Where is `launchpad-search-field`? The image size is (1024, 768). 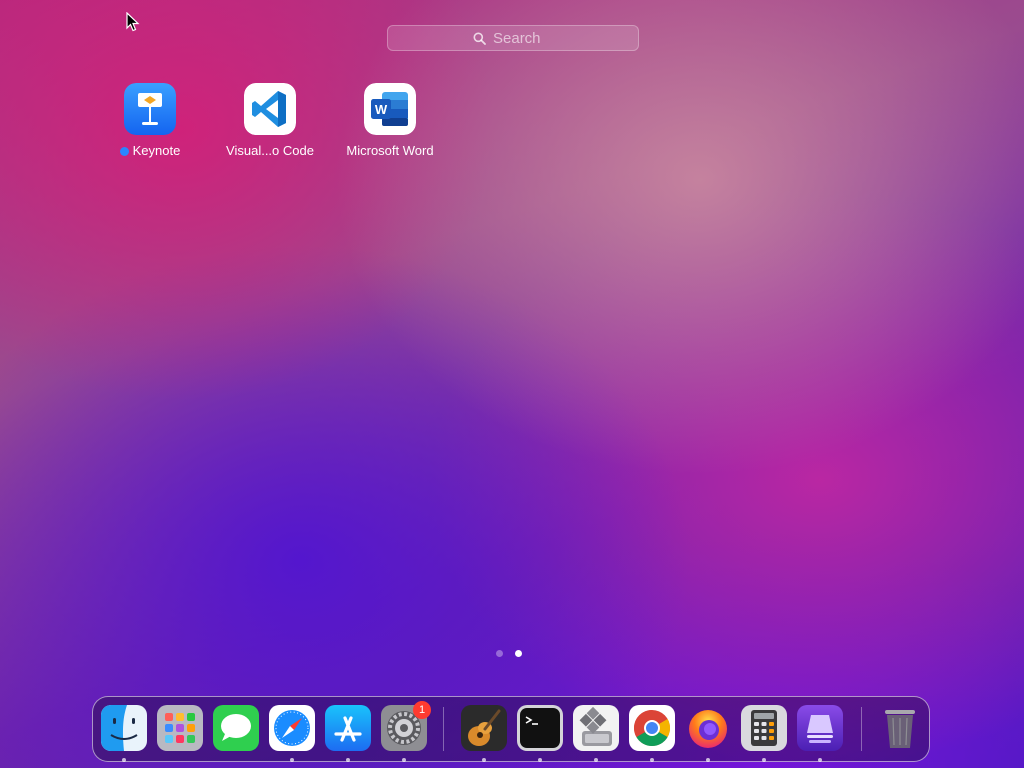 launchpad-search-field is located at coordinates (513, 38).